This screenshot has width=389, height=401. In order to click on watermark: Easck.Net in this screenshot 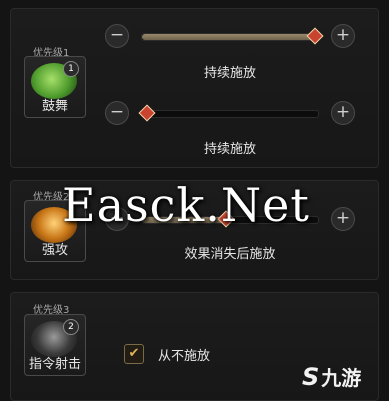, I will do `click(186, 205)`.